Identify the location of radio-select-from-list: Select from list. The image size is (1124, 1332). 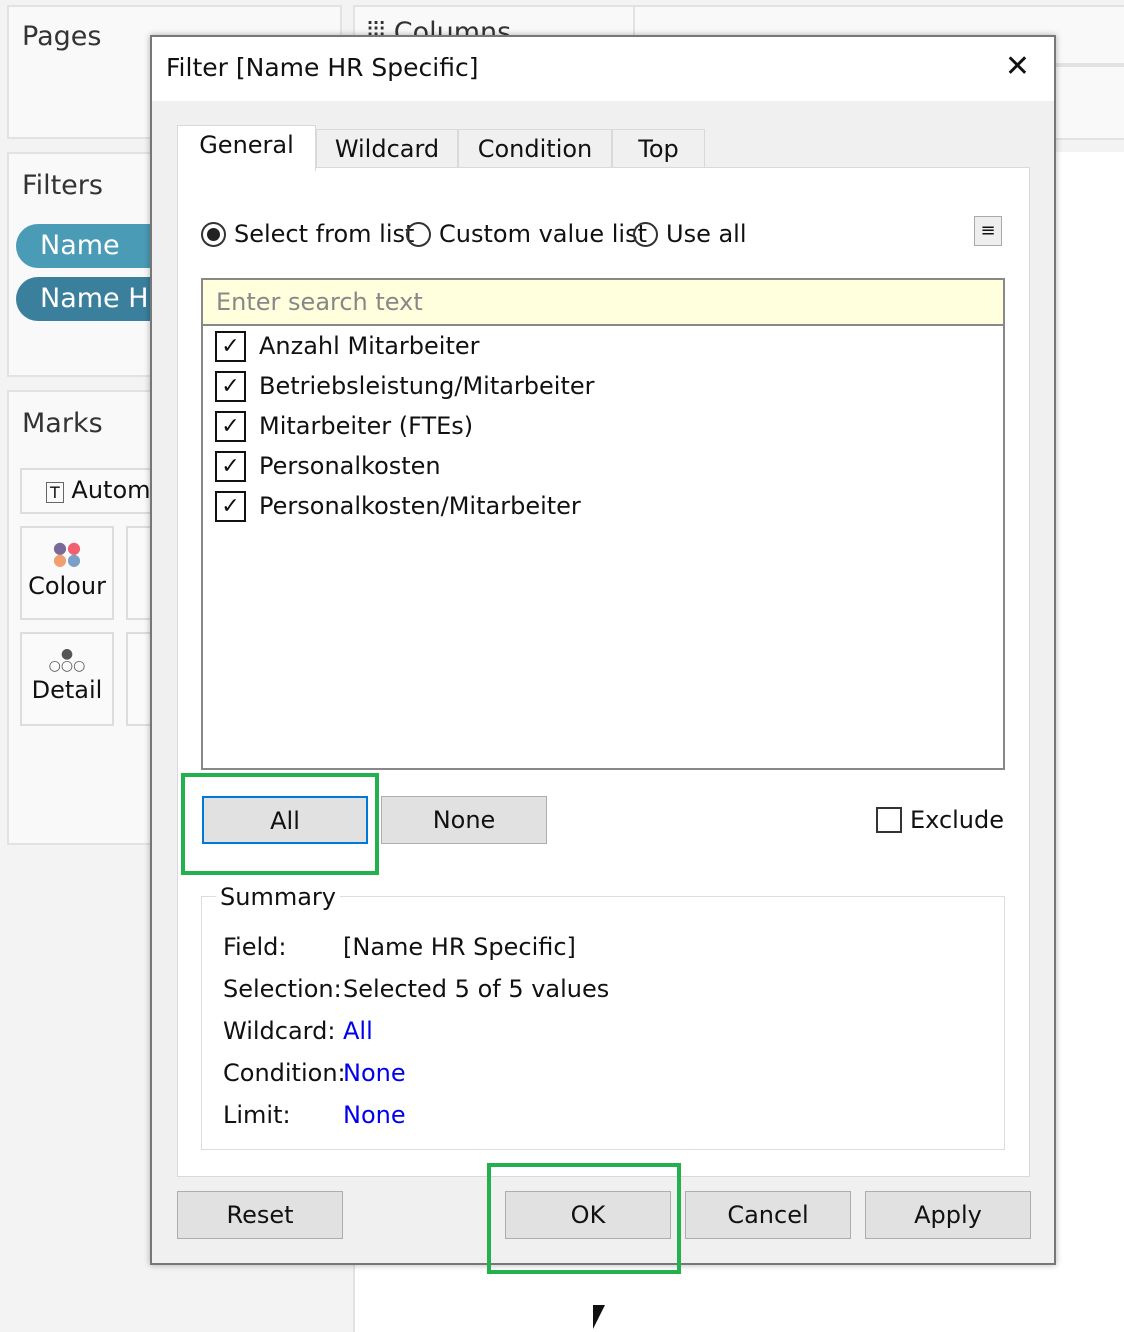
(307, 234).